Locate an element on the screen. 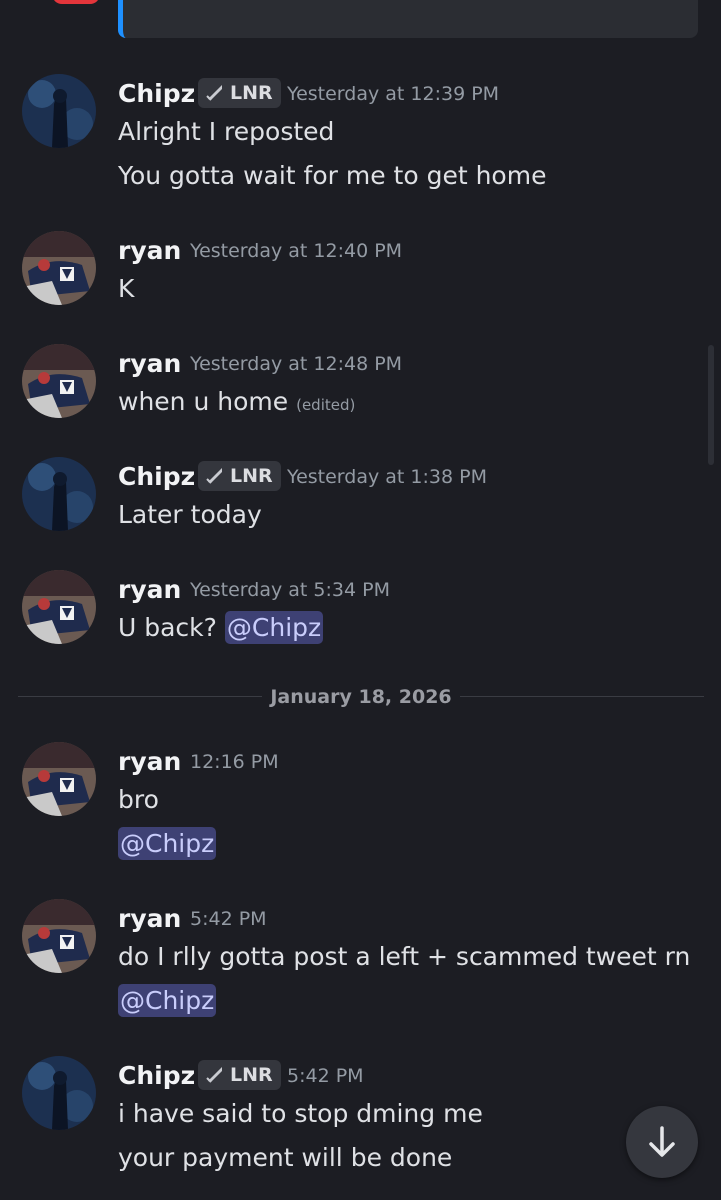 The height and width of the screenshot is (1200, 721). message-line: when u home (edited) is located at coordinates (236, 403).